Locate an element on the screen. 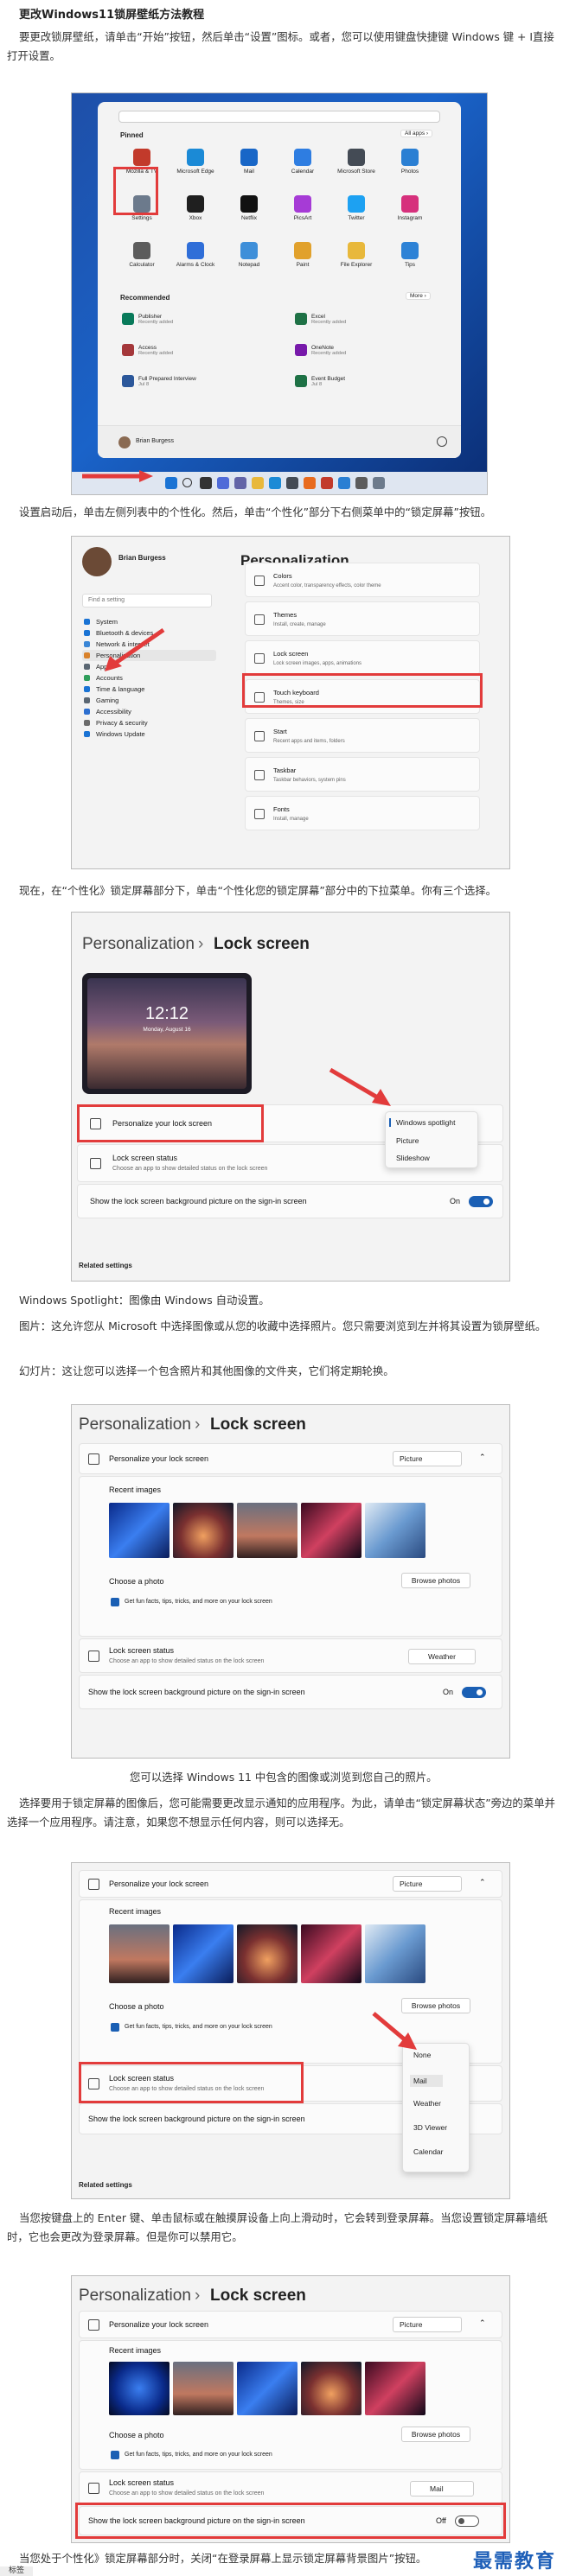  personalize-dropdown-menu: Windows spotlight Picture Slideshow is located at coordinates (431, 1139).